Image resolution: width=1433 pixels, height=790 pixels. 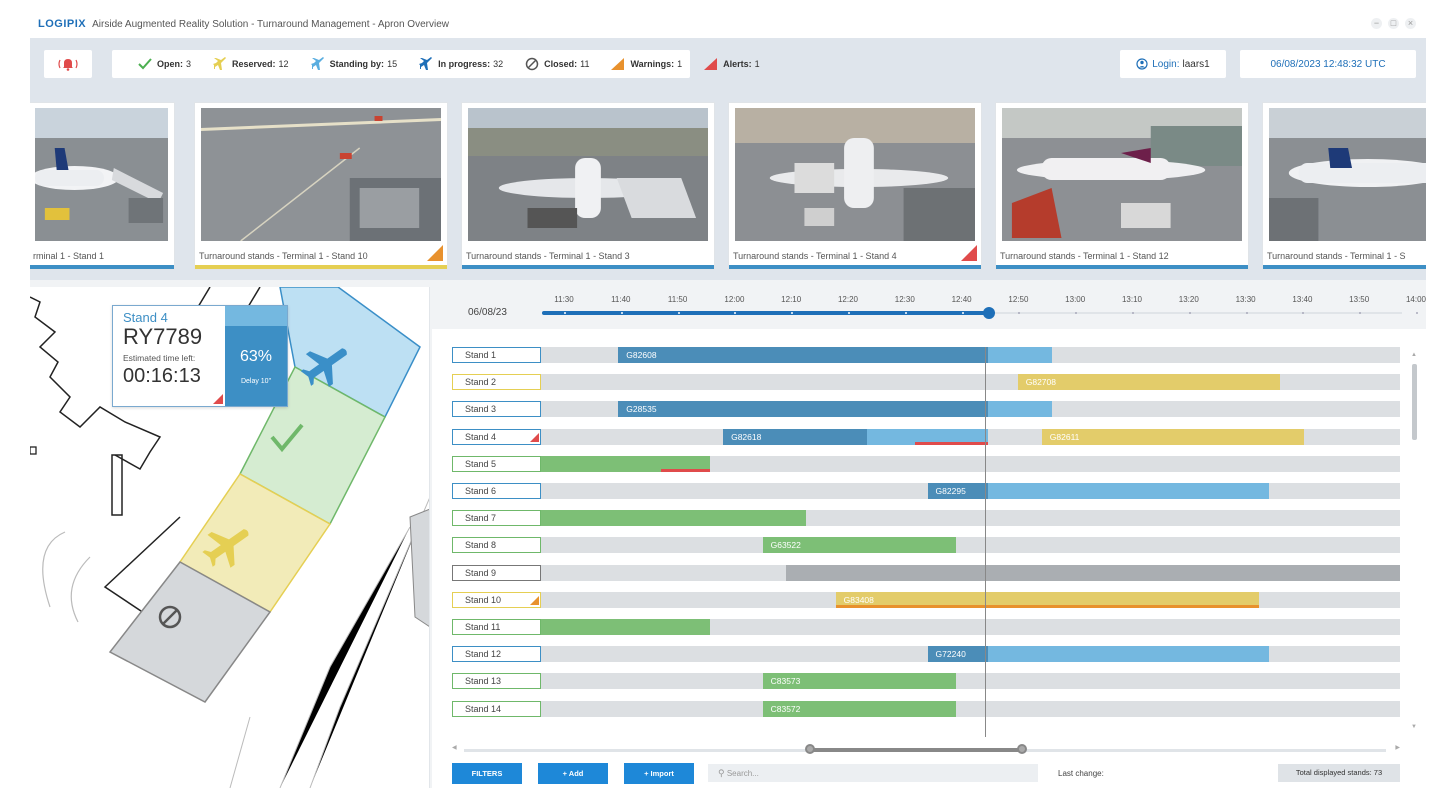 I want to click on turnaround-segment: G82608, so click(x=803, y=355).